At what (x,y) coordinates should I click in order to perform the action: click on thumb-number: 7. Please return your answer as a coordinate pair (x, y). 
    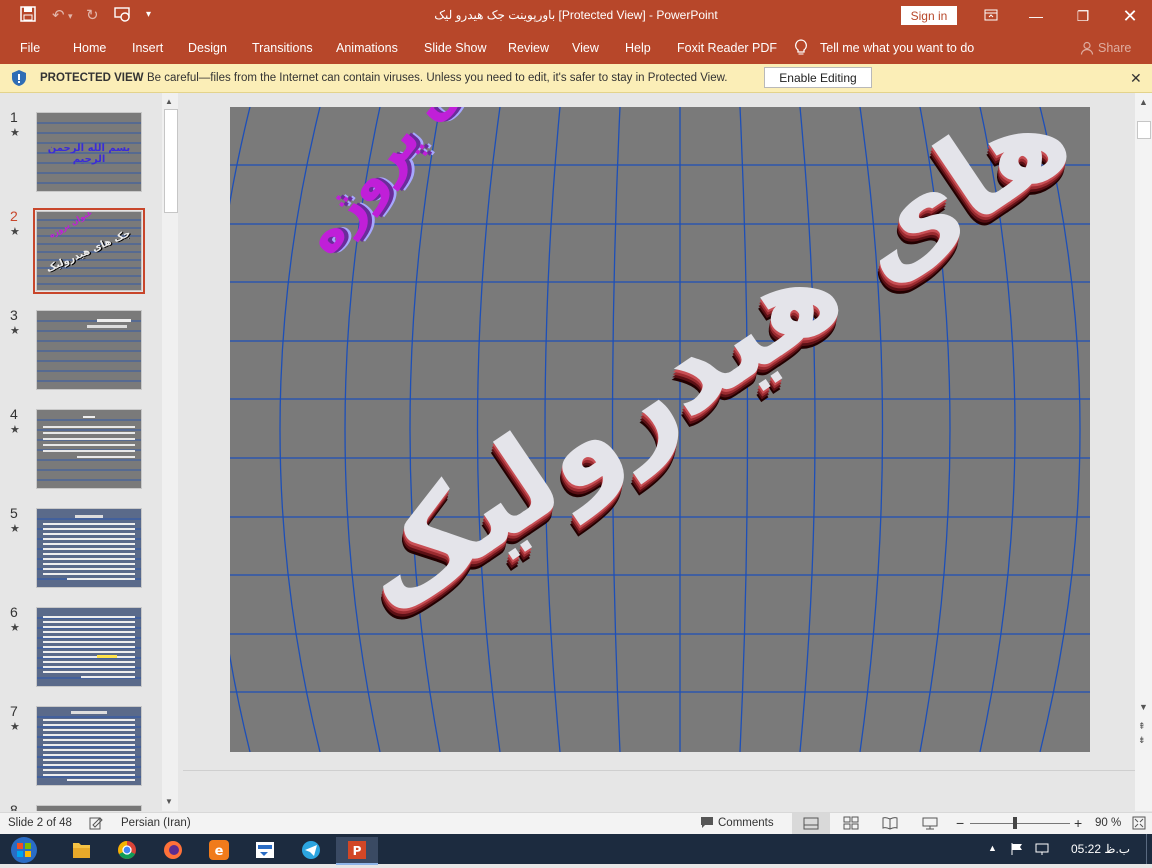
    Looking at the image, I should click on (14, 711).